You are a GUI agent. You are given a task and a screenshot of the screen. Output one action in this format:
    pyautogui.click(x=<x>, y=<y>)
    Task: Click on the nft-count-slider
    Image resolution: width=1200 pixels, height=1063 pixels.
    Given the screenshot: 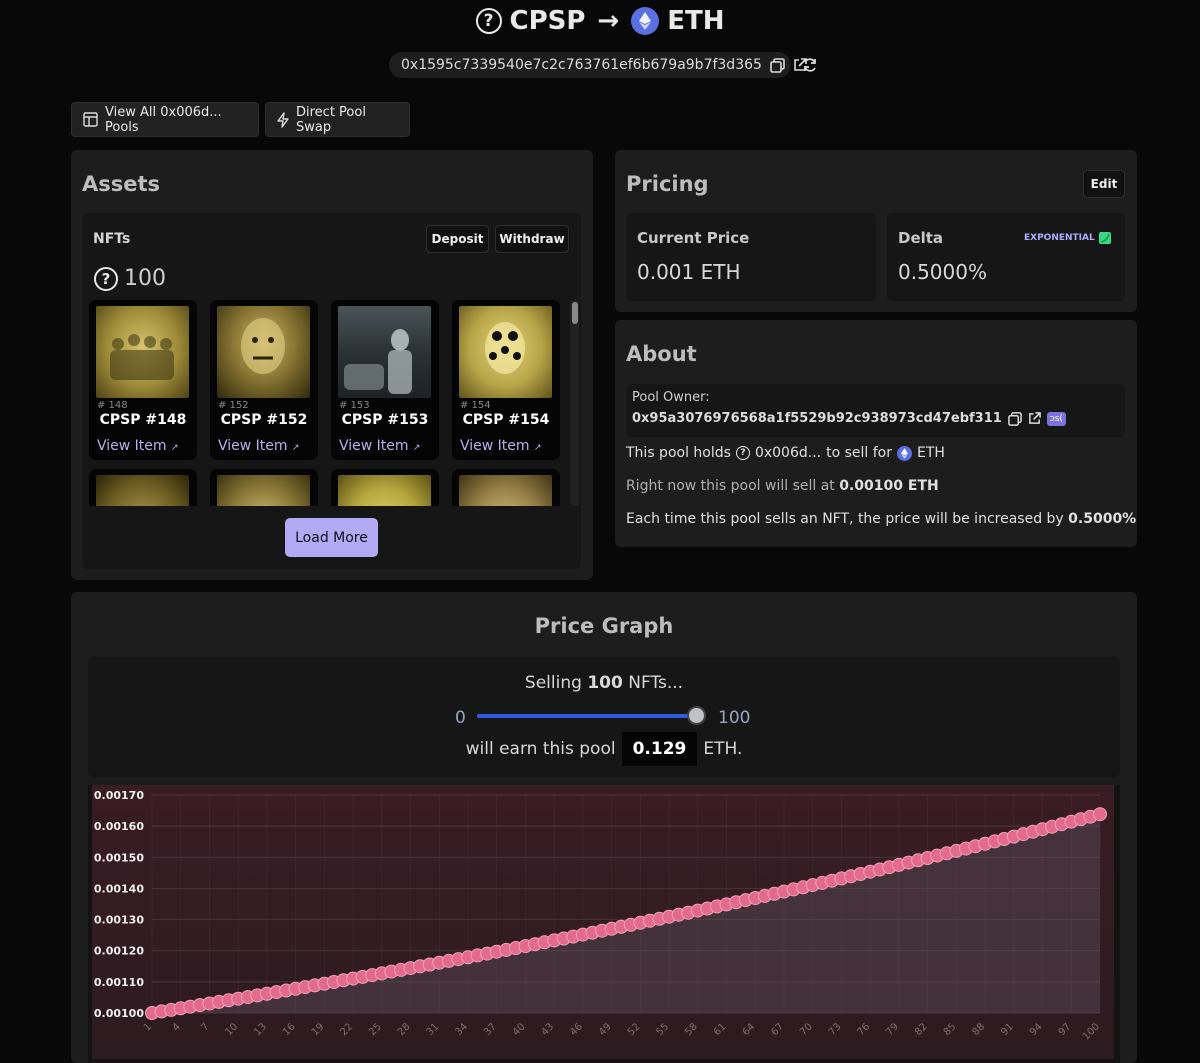 What is the action you would take?
    pyautogui.click(x=591, y=715)
    